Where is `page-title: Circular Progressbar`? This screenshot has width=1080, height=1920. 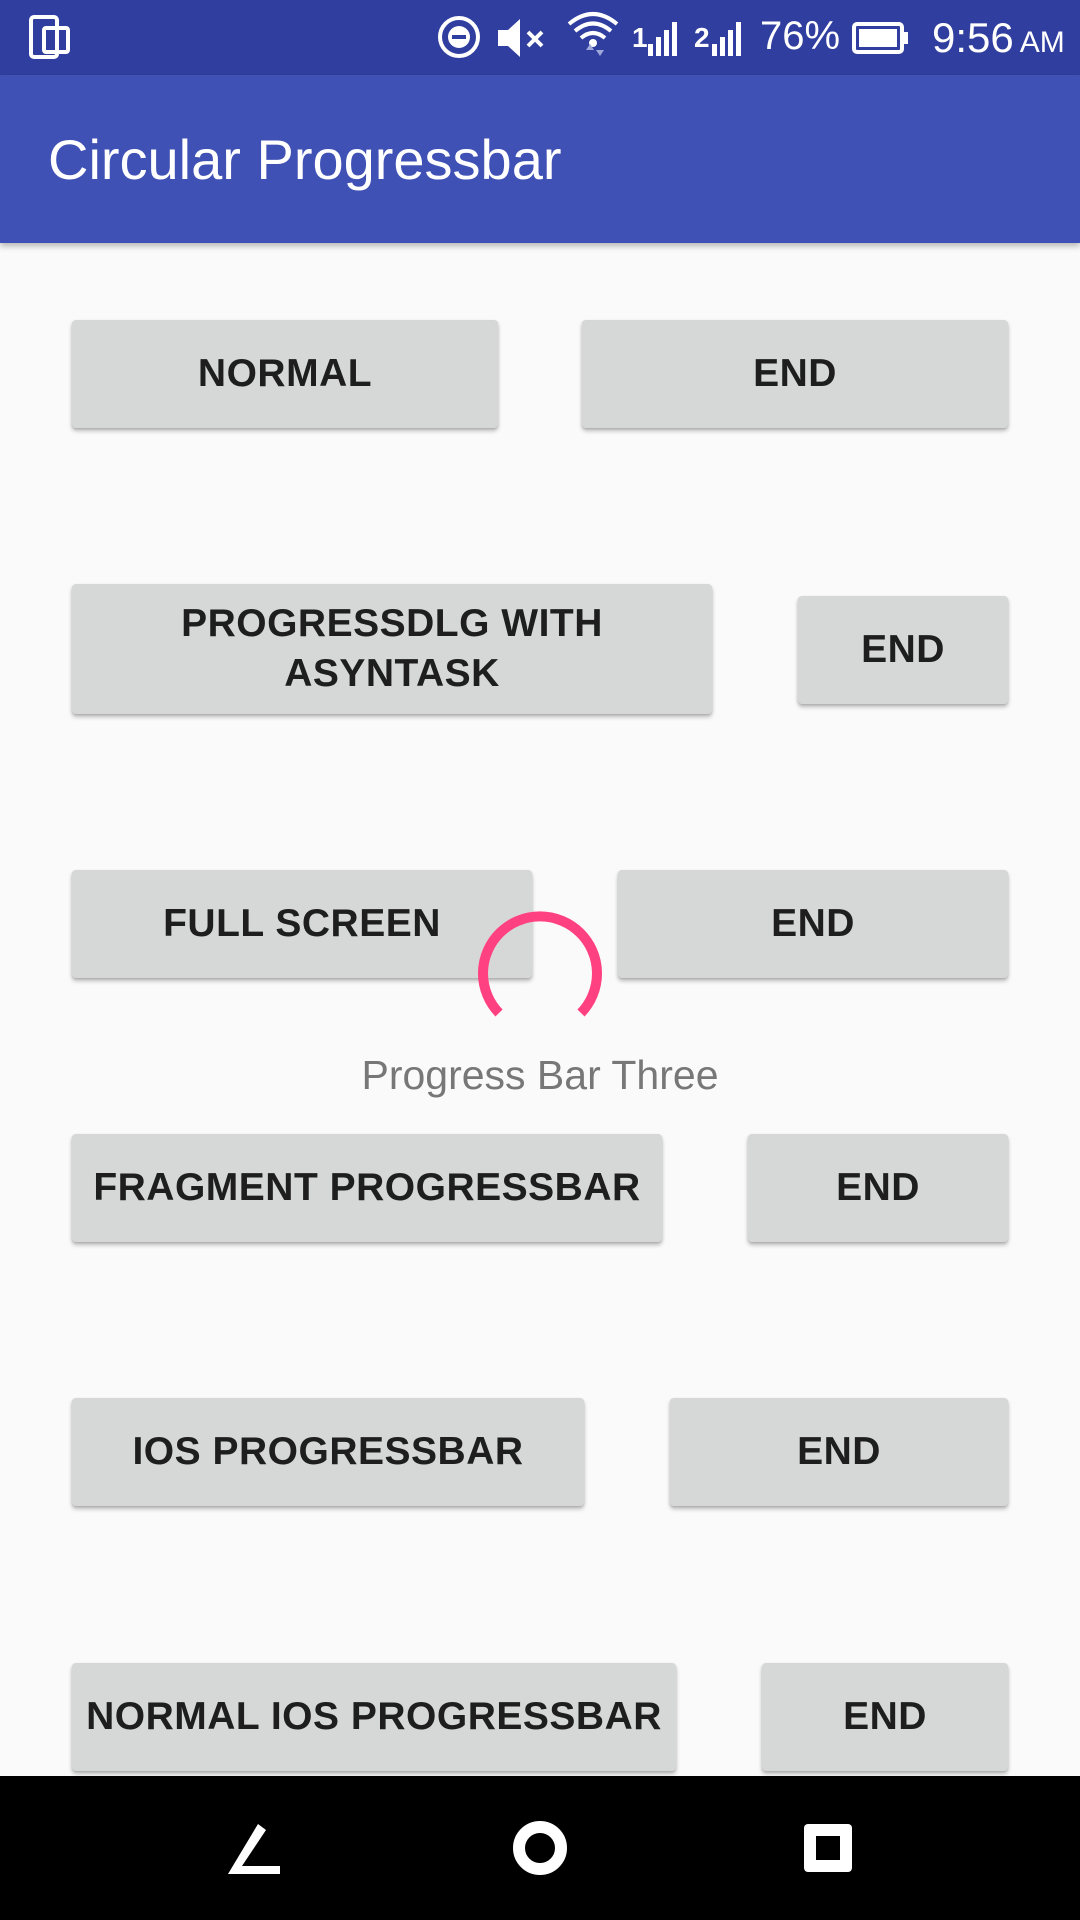
page-title: Circular Progressbar is located at coordinates (305, 159).